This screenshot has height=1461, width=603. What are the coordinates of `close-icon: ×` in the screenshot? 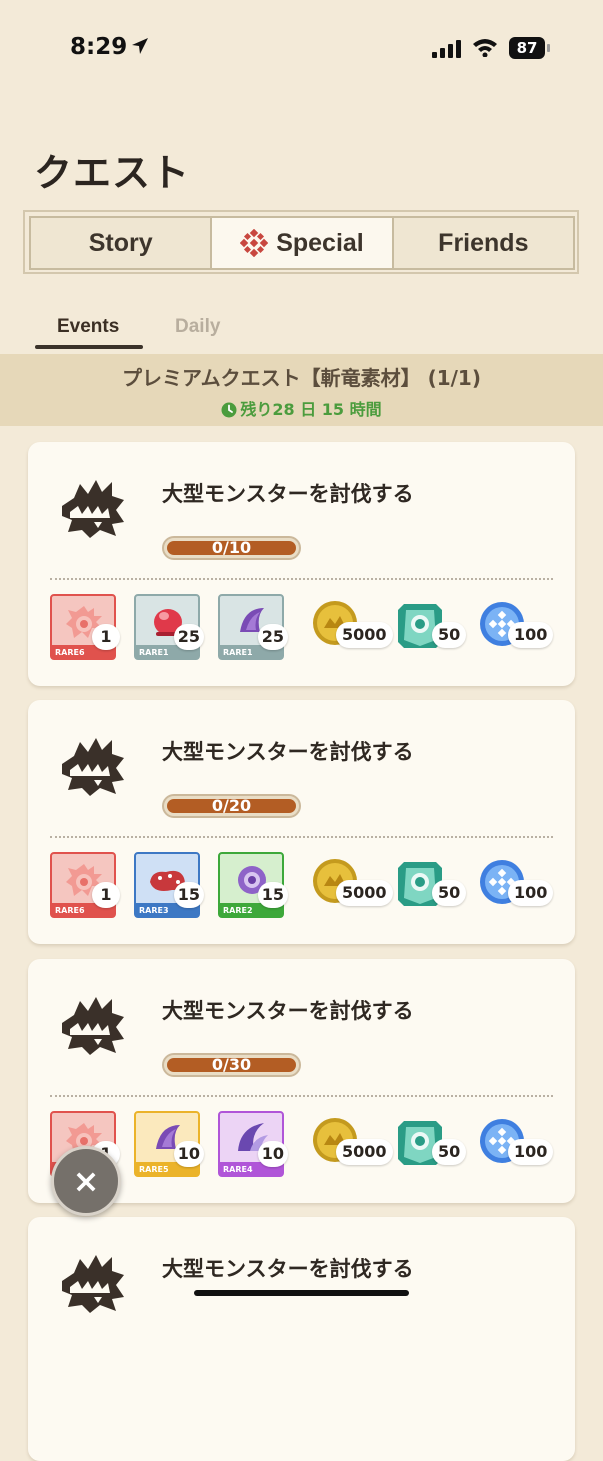 It's located at (86, 1181).